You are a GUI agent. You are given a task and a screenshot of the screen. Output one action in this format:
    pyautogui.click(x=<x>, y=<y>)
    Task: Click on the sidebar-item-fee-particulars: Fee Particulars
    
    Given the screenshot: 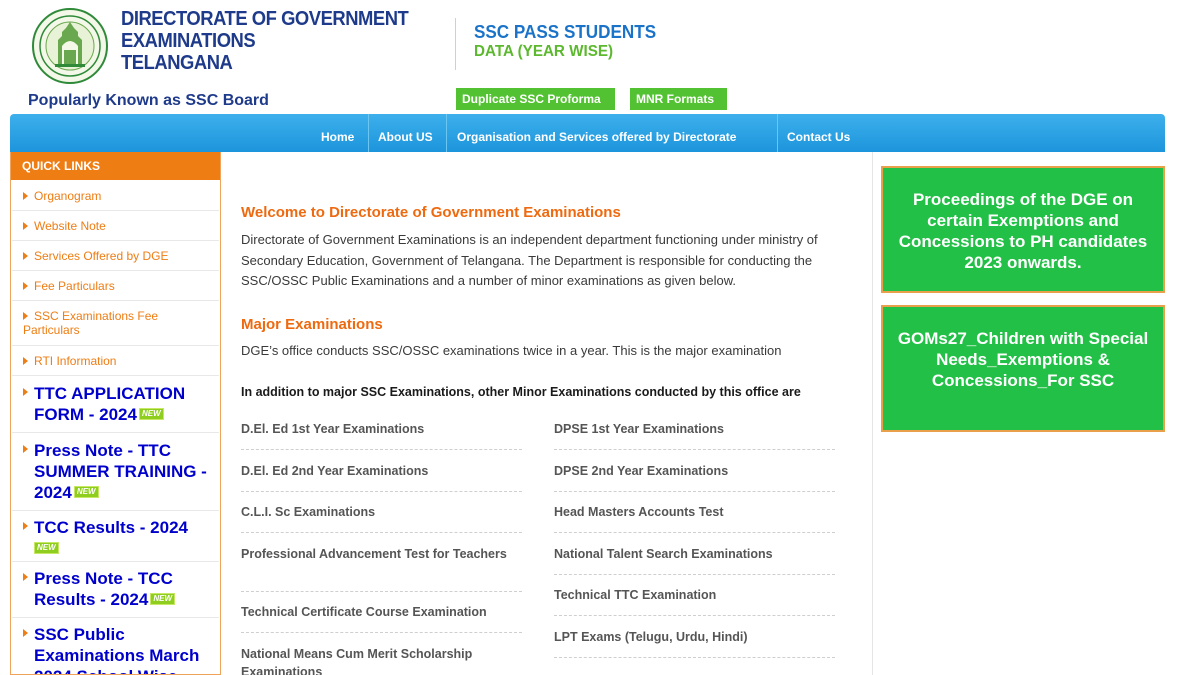 What is the action you would take?
    pyautogui.click(x=115, y=286)
    